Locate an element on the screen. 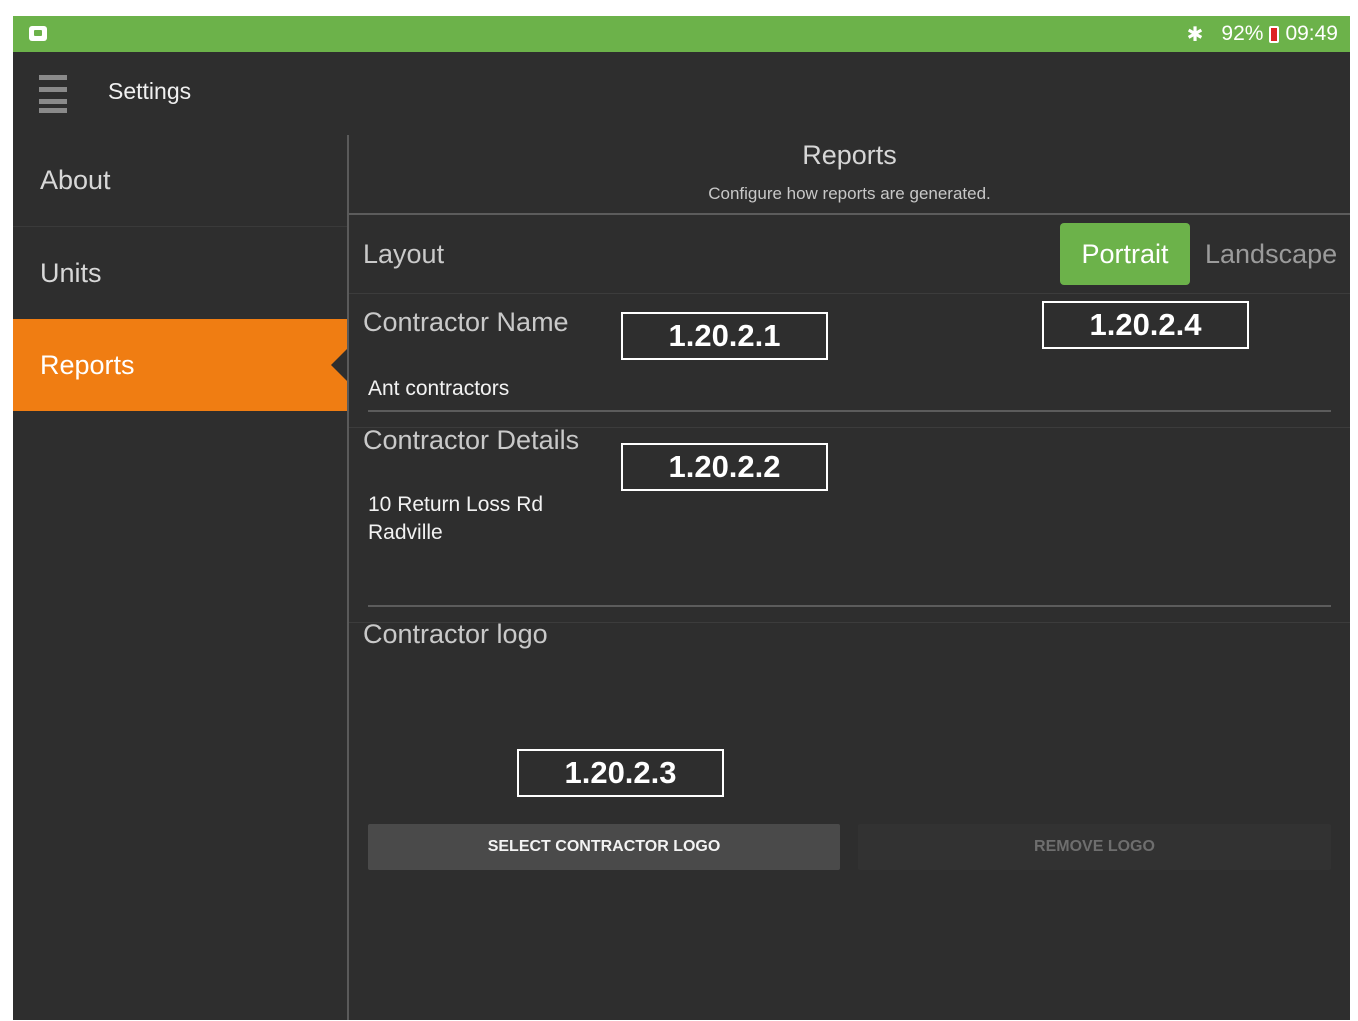 The height and width of the screenshot is (1021, 1358). callout-label: 1.20.2.2 is located at coordinates (724, 467).